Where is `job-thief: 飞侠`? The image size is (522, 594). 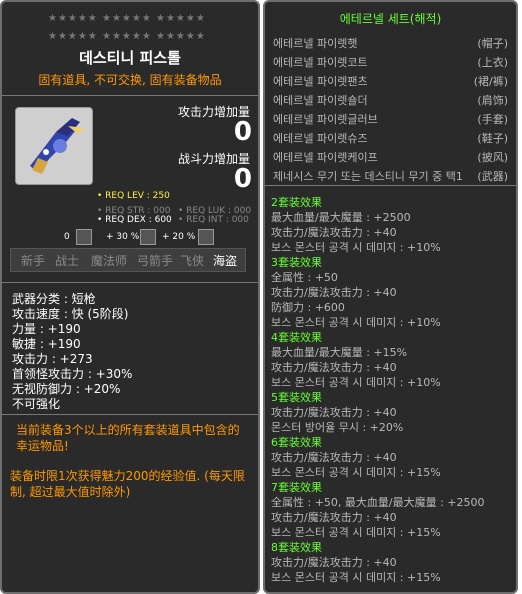 job-thief: 飞侠 is located at coordinates (192, 261).